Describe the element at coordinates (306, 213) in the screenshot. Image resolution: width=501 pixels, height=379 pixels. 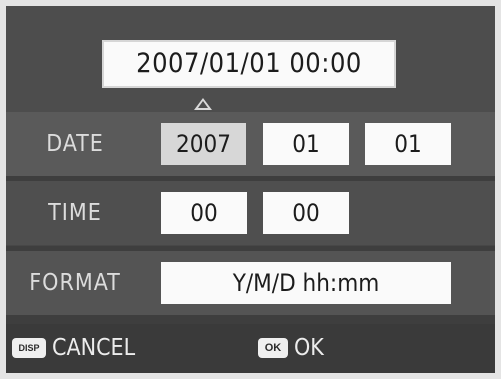
I see `minute-field: 00` at that location.